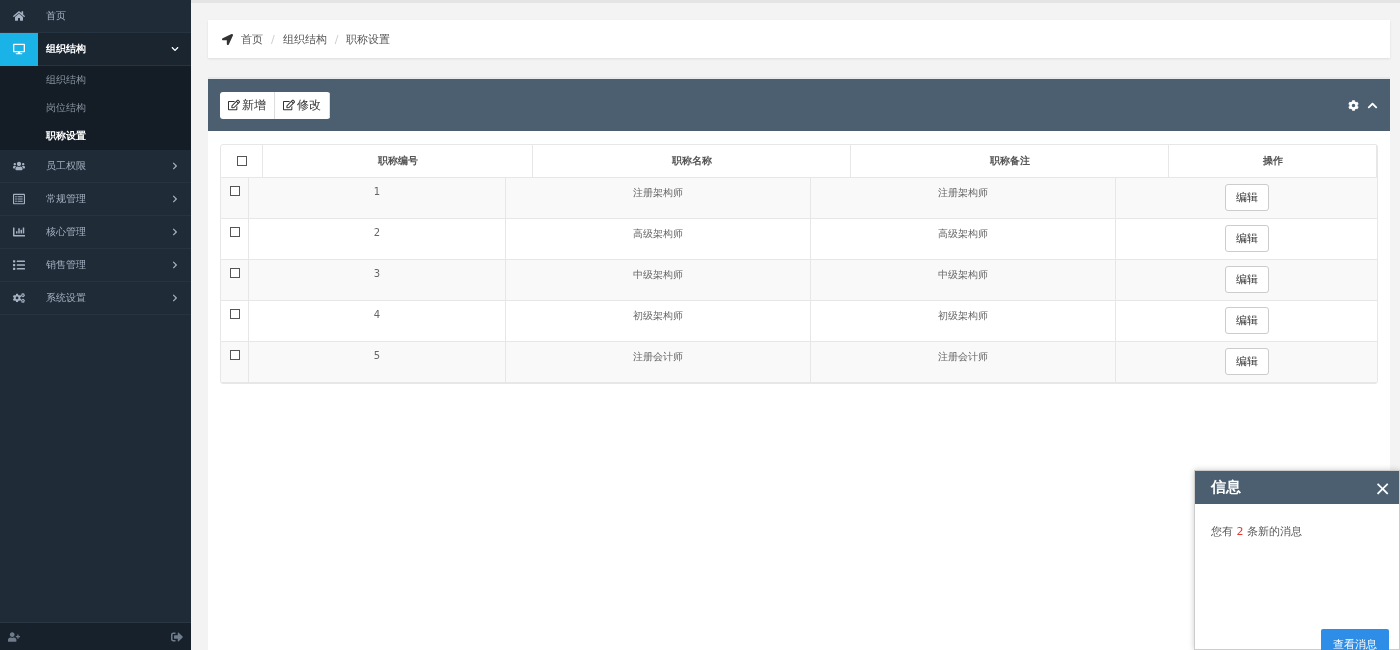 The height and width of the screenshot is (650, 1400). What do you see at coordinates (19, 298) in the screenshot?
I see `gears-icon` at bounding box center [19, 298].